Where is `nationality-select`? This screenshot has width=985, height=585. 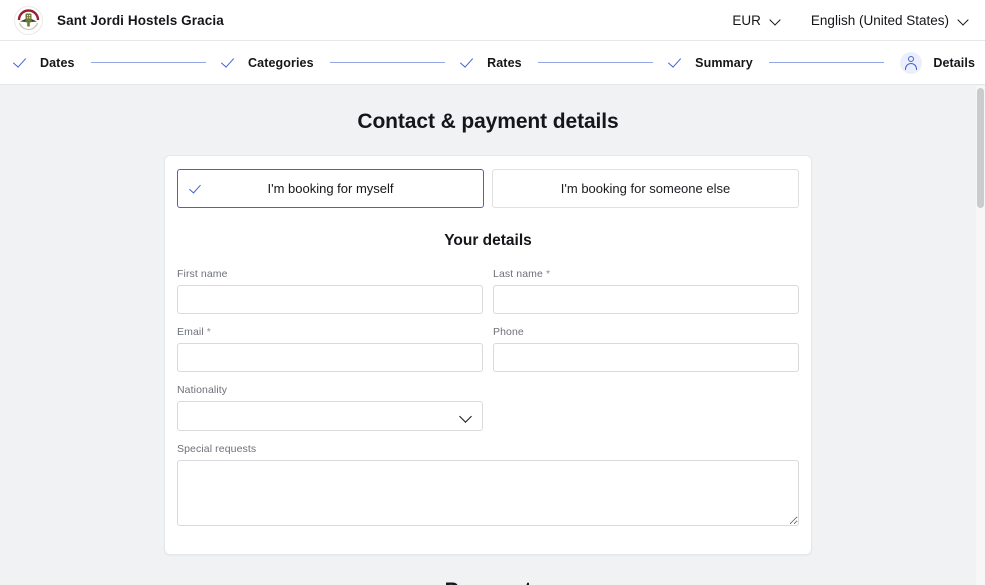 nationality-select is located at coordinates (330, 416).